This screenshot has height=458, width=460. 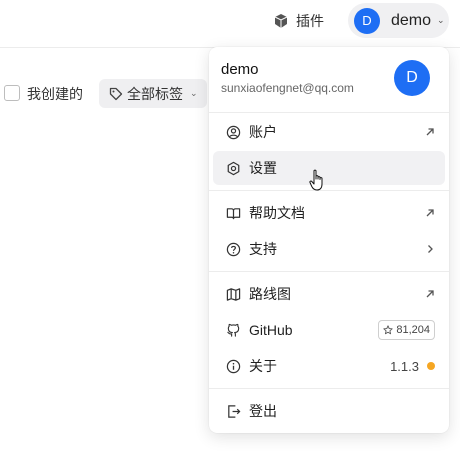 I want to click on my-created-label: 我创建的, so click(x=55, y=94).